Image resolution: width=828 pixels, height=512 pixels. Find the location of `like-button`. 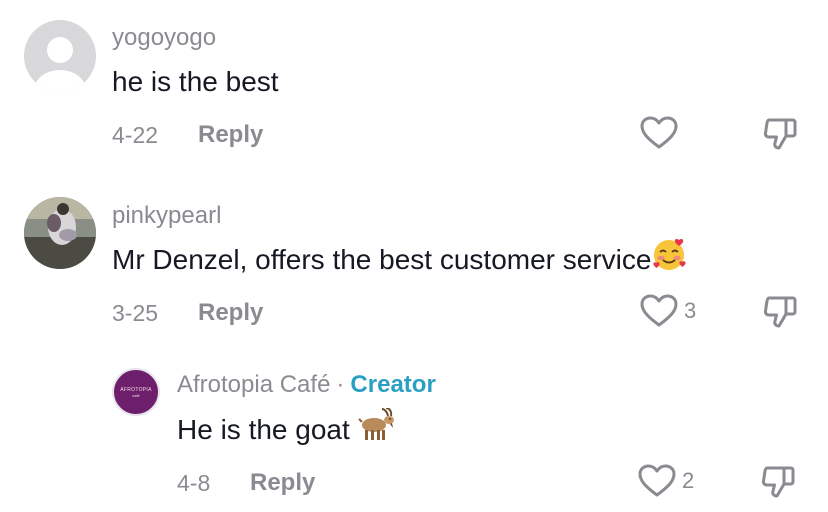

like-button is located at coordinates (662, 133).